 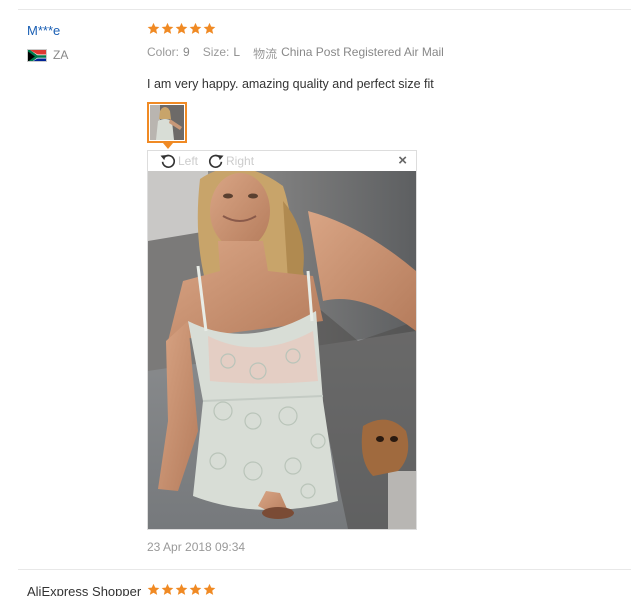 What do you see at coordinates (188, 161) in the screenshot?
I see `rotate-left-label: Left` at bounding box center [188, 161].